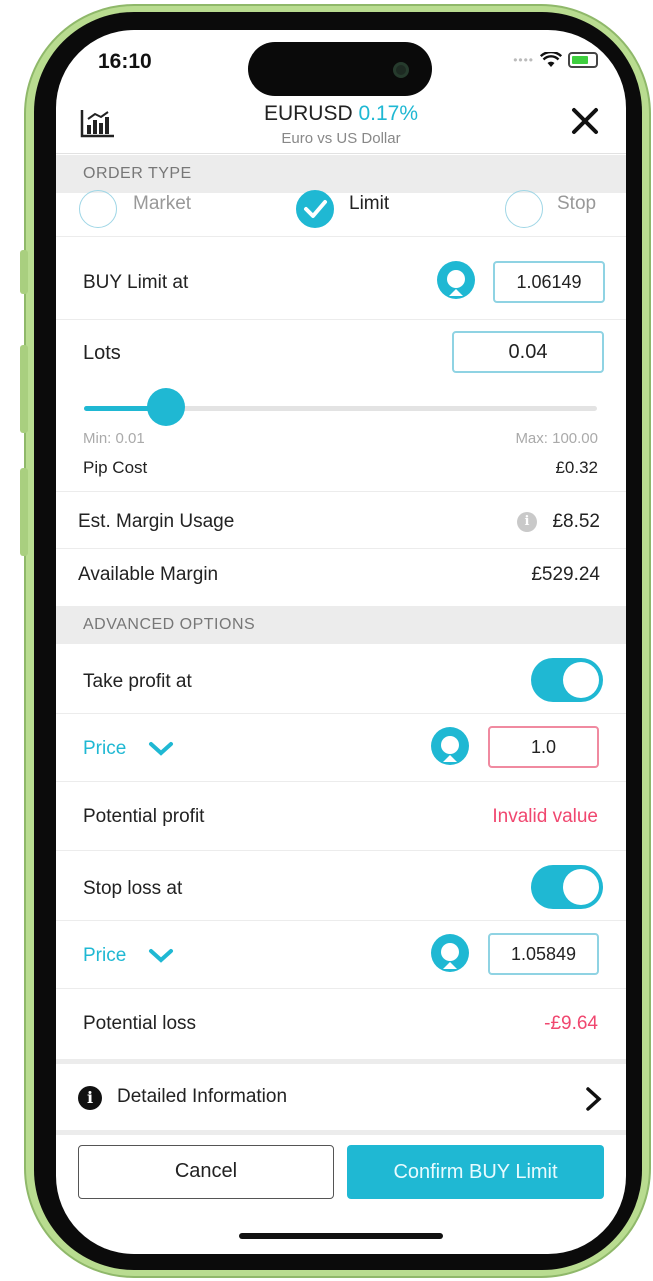 The width and height of the screenshot is (653, 1281). Describe the element at coordinates (576, 467) in the screenshot. I see `pip-cost-value: £0.32` at that location.